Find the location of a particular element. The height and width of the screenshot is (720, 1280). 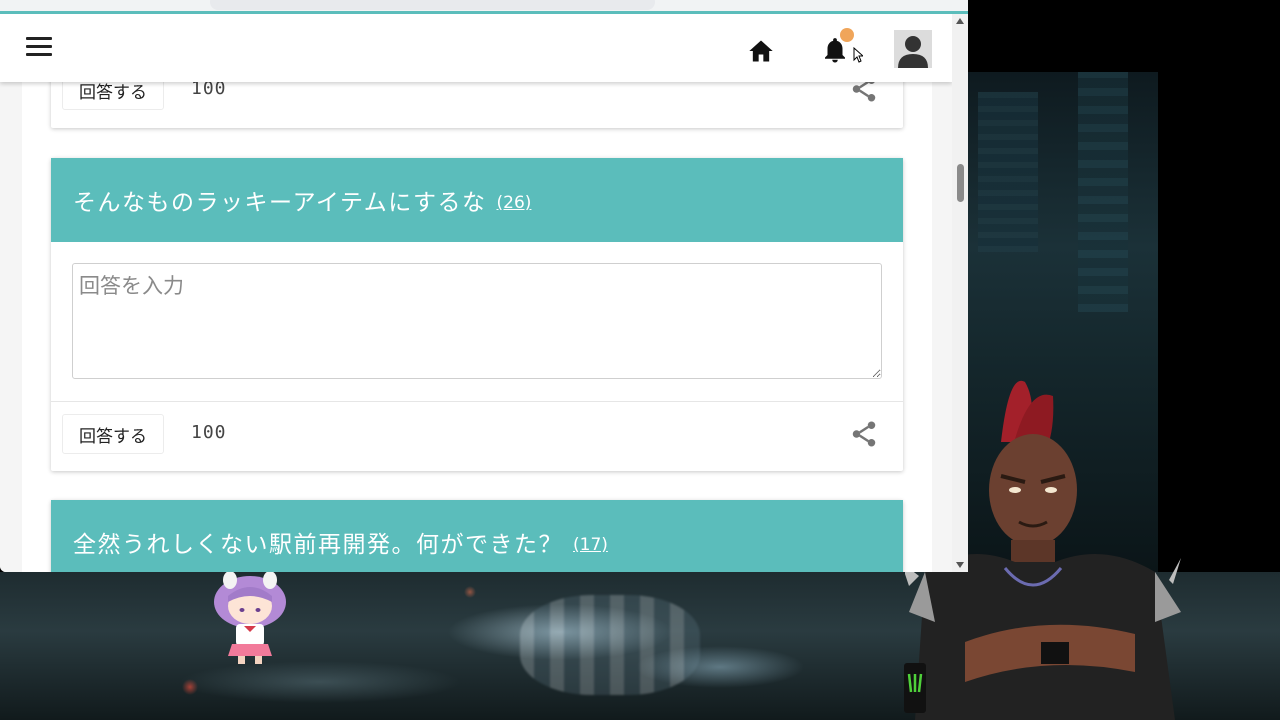

answer-count-link: (17) is located at coordinates (590, 545).